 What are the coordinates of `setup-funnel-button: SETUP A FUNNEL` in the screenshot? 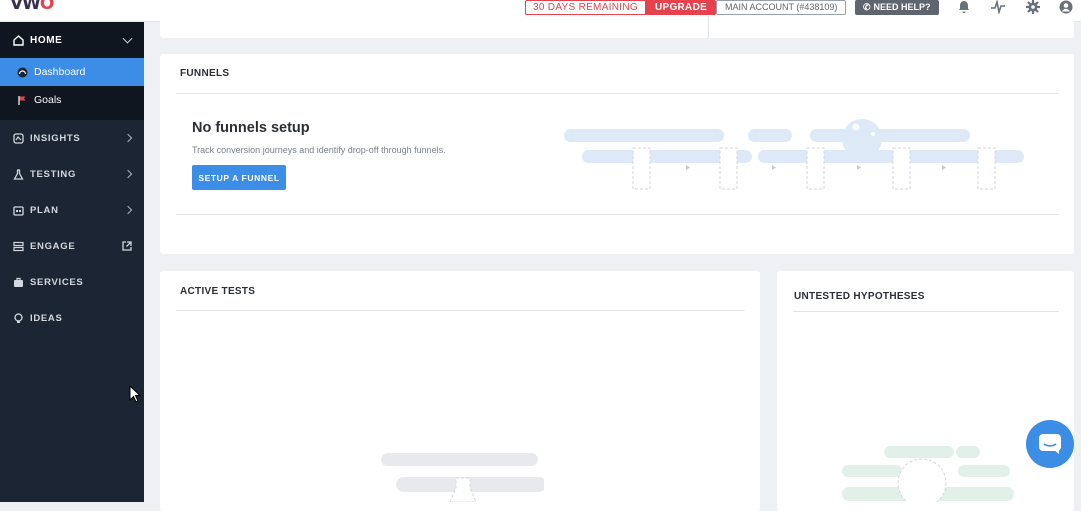 It's located at (239, 177).